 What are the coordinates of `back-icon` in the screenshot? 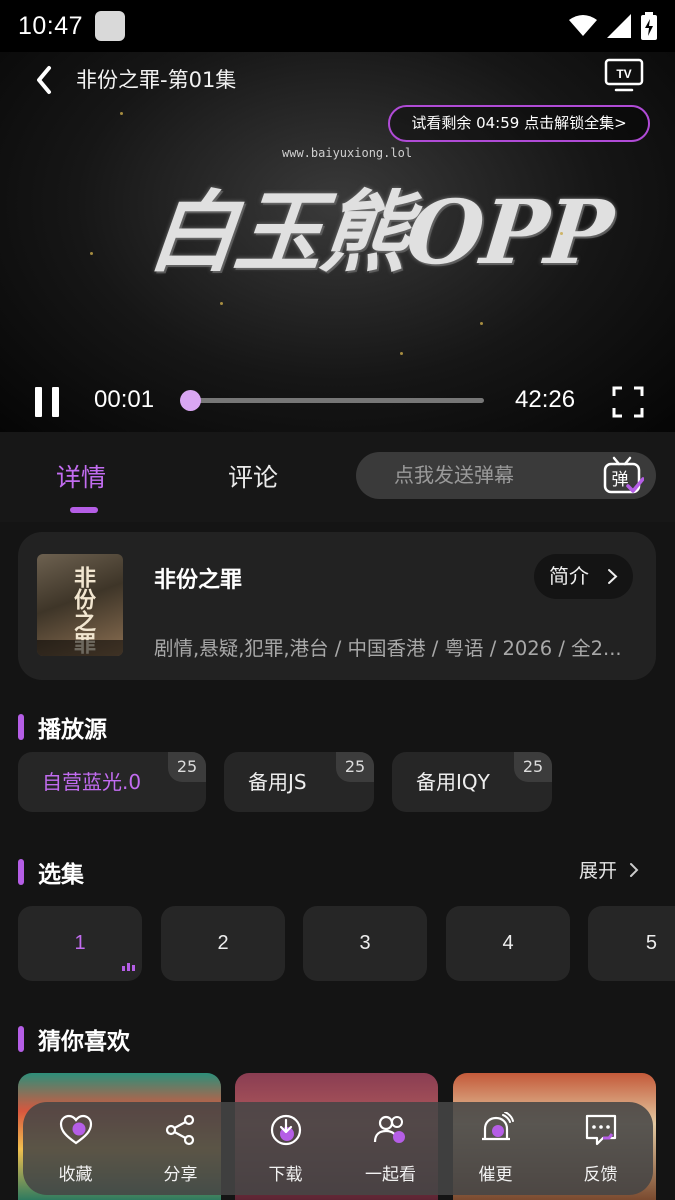 It's located at (44, 80).